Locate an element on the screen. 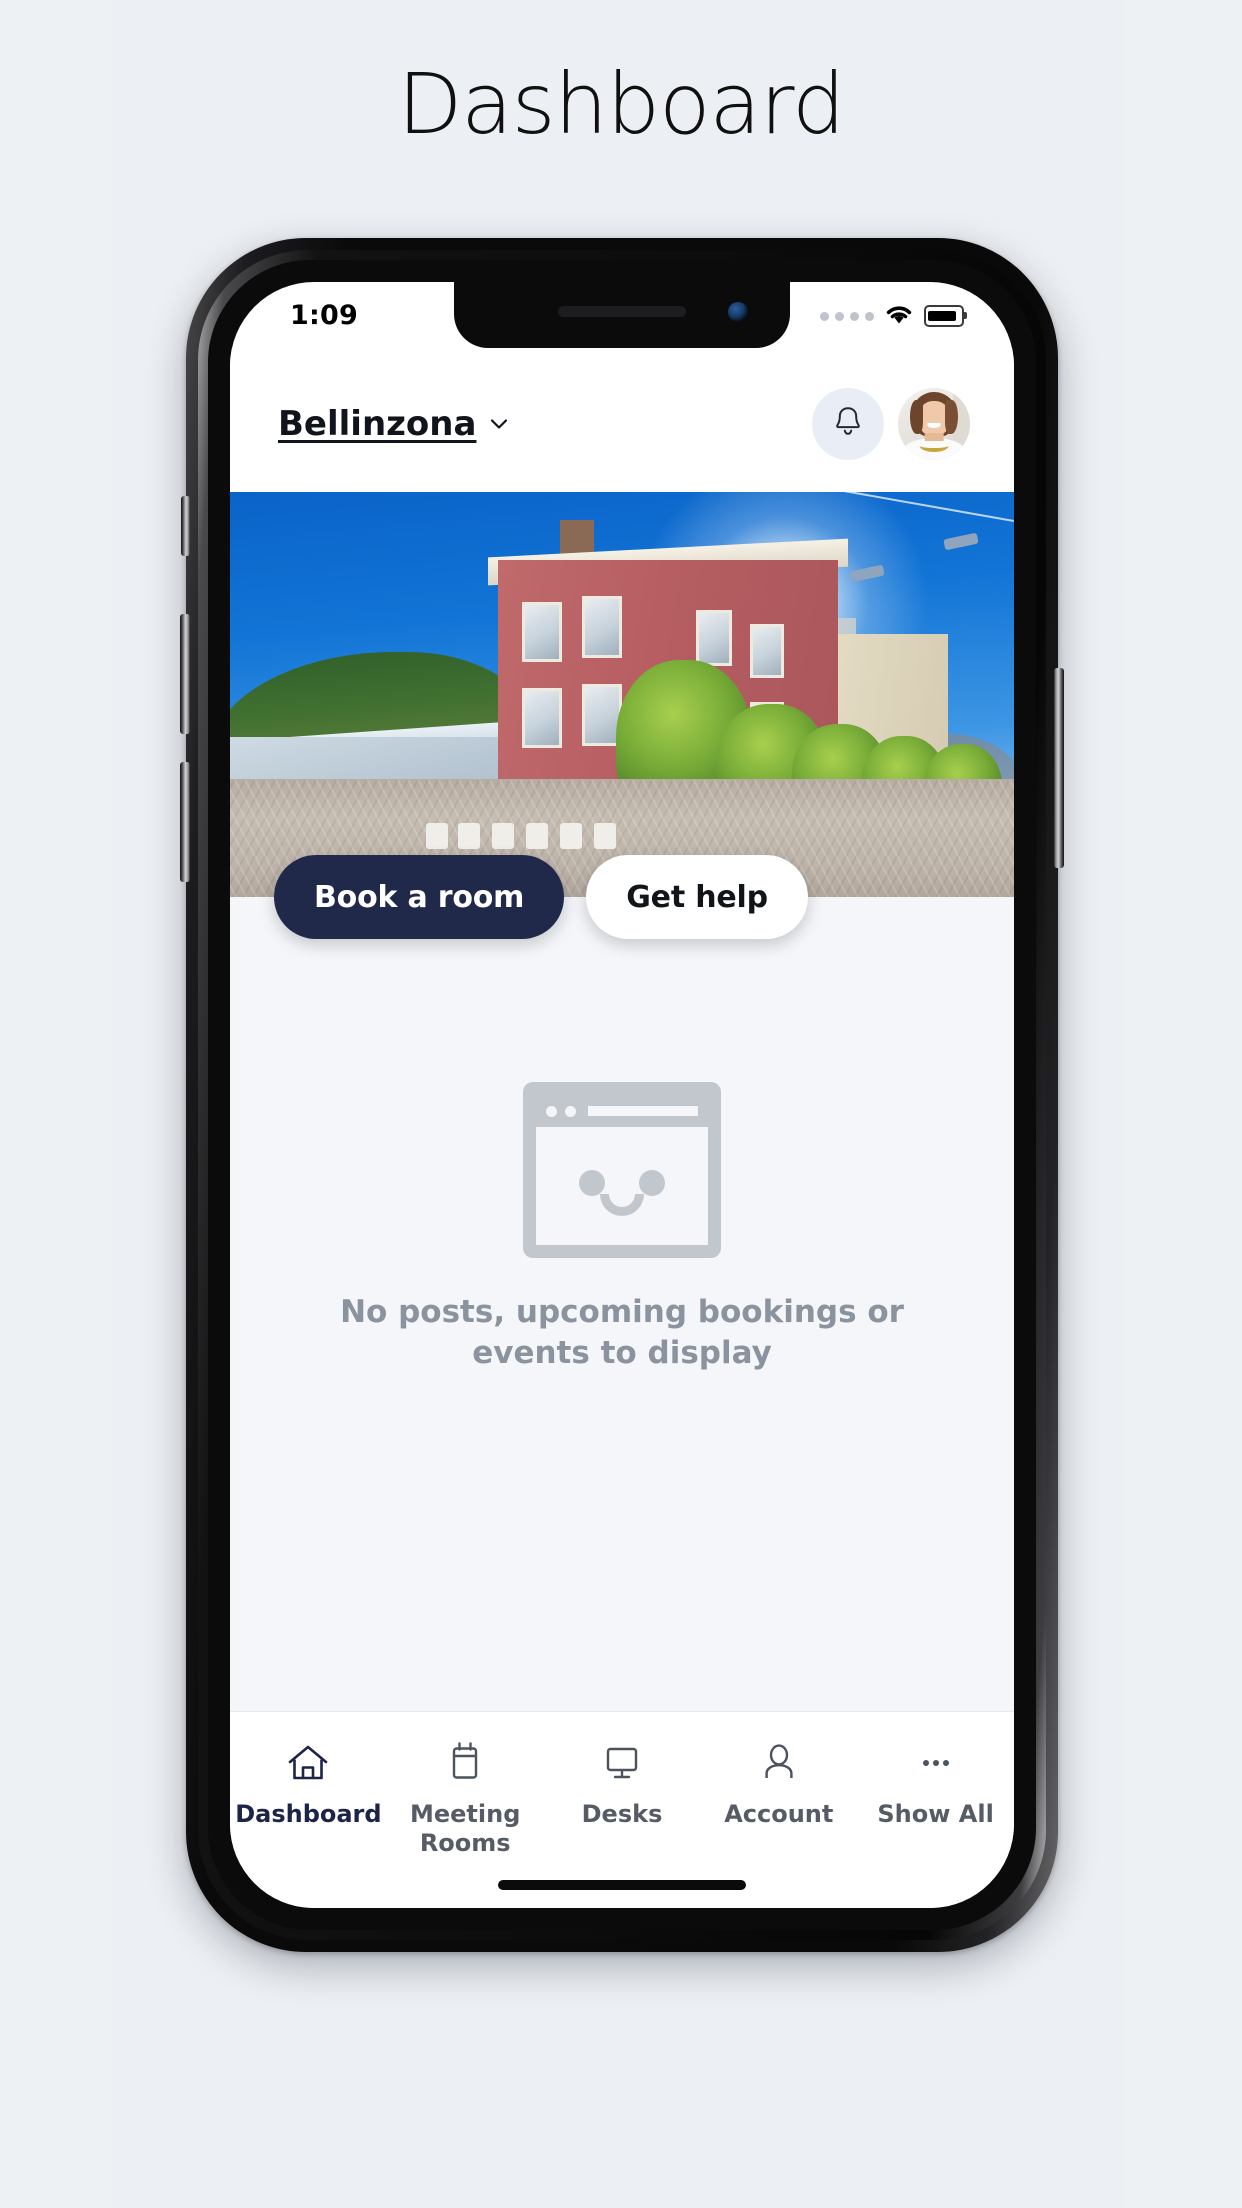 The height and width of the screenshot is (2208, 1242). location-label: Bellinzona is located at coordinates (377, 424).